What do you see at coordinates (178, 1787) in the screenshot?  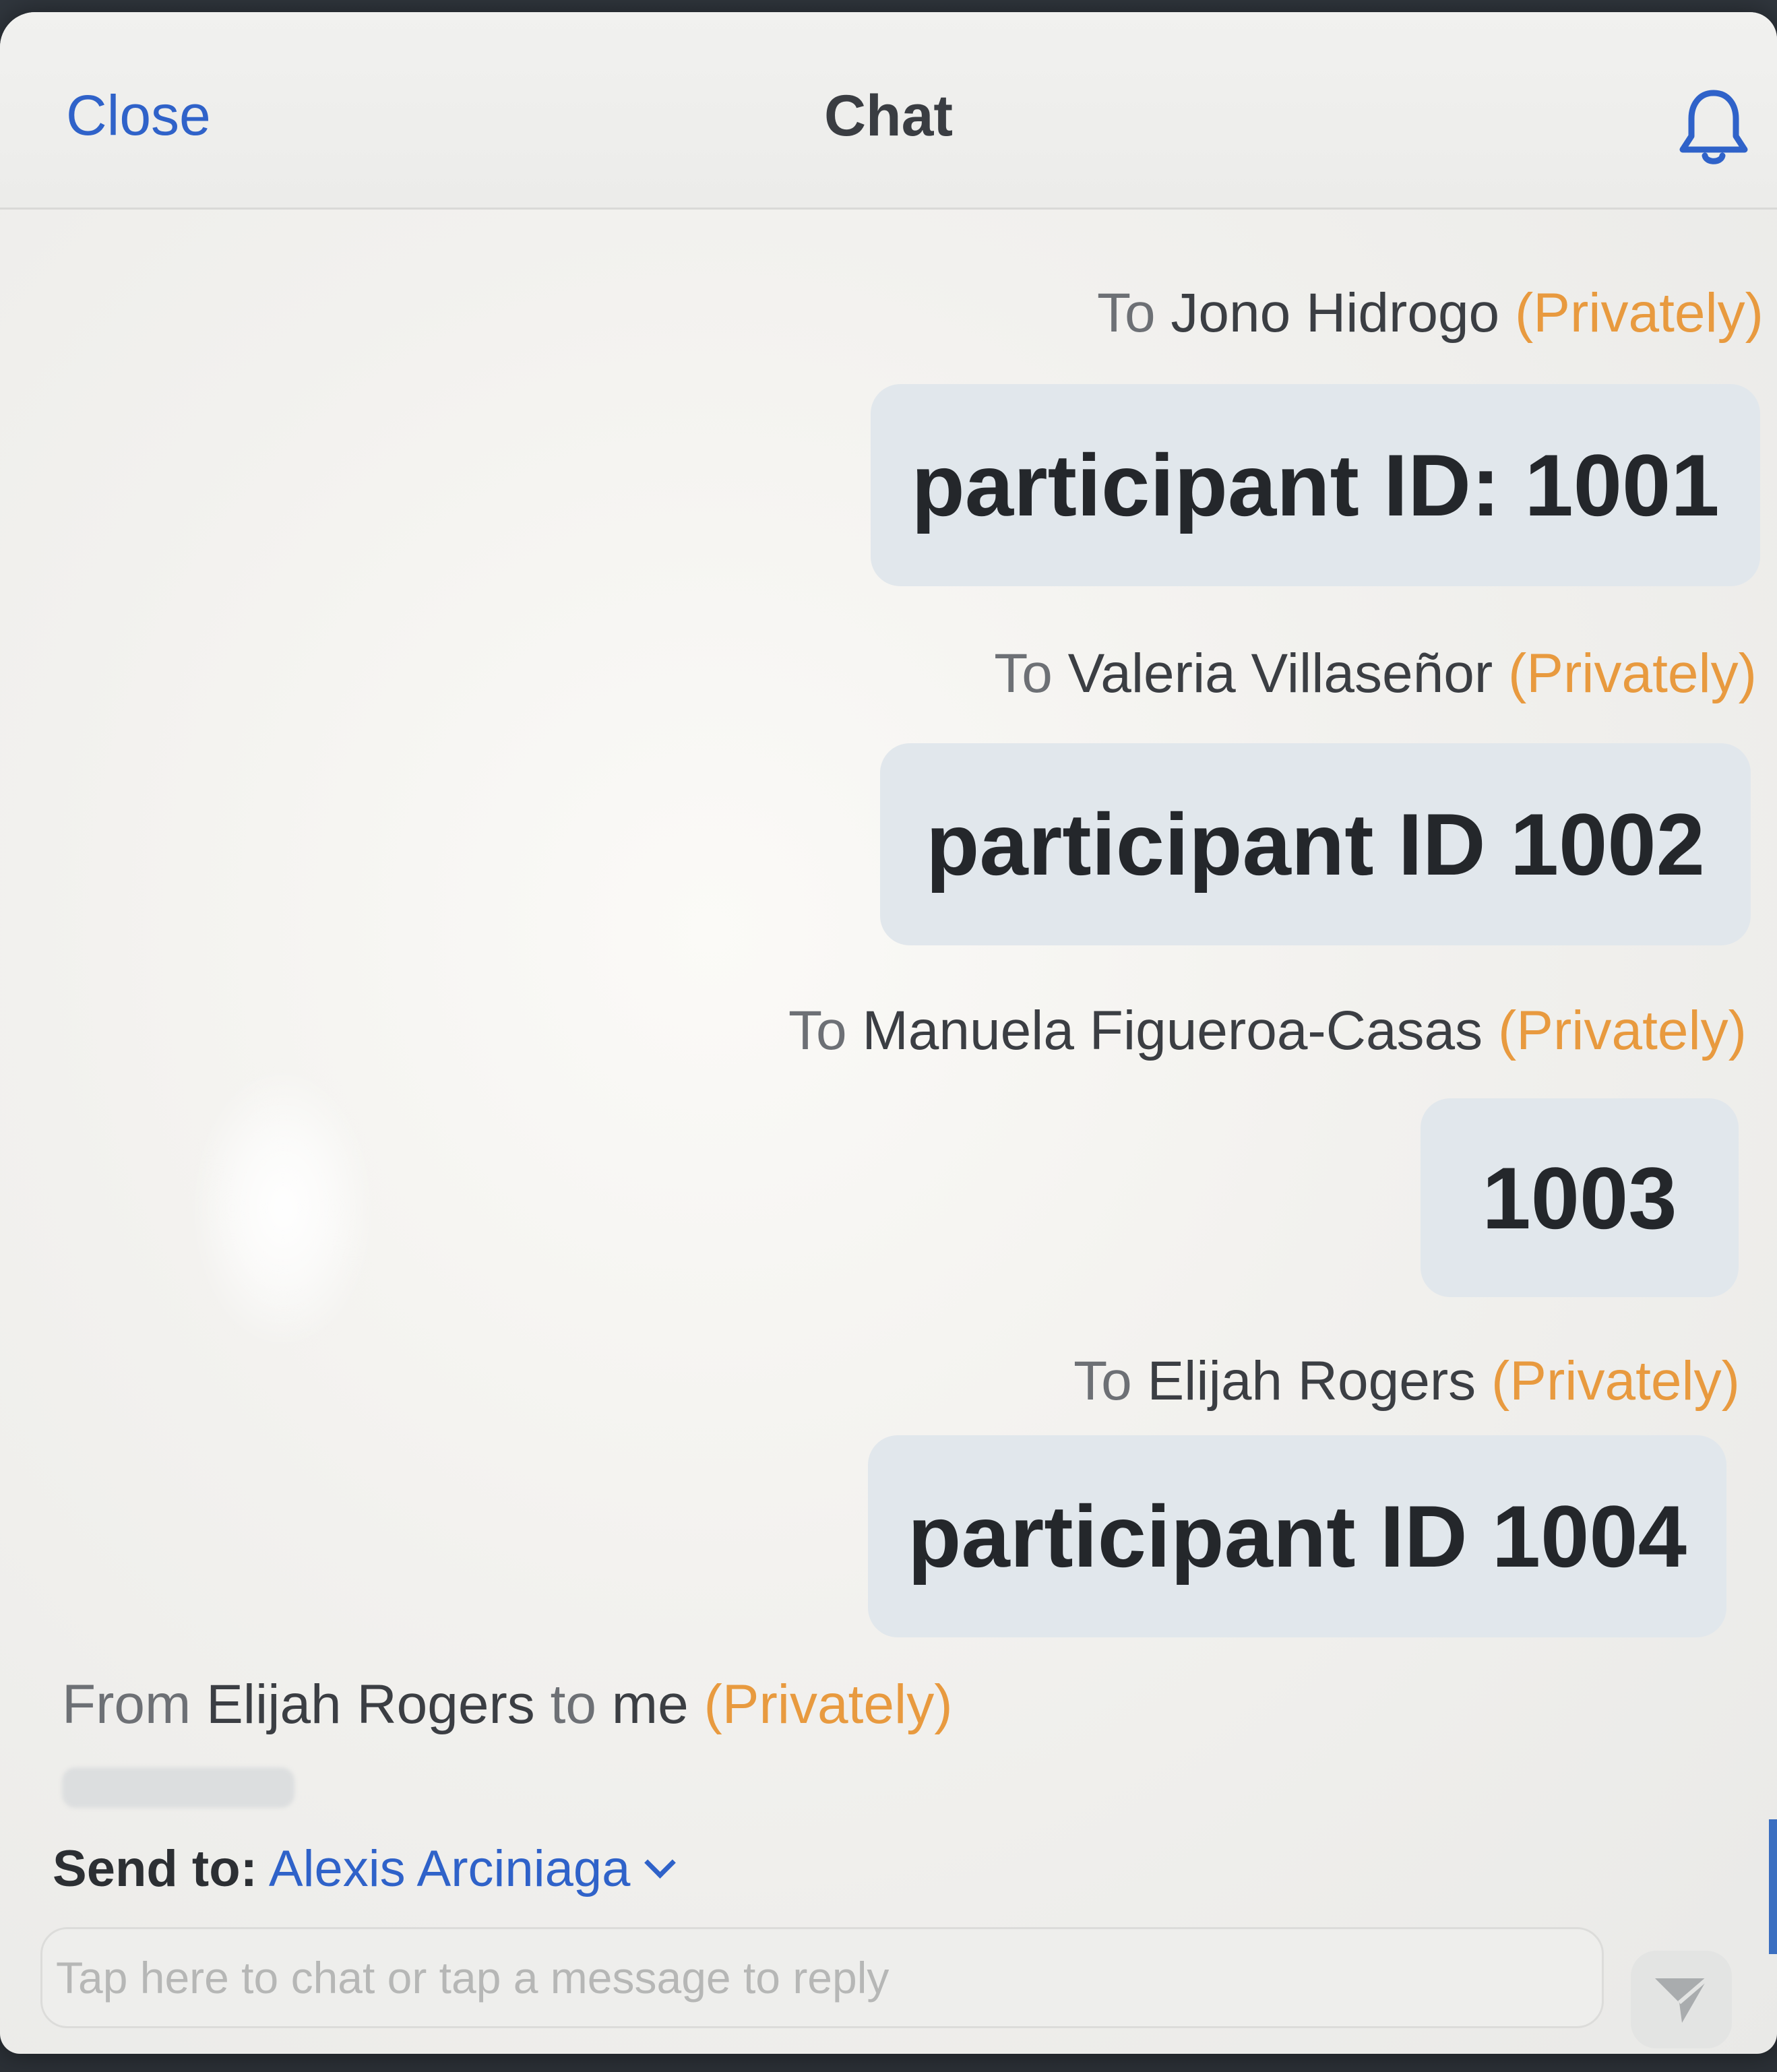 I see `incoming-message-bubble` at bounding box center [178, 1787].